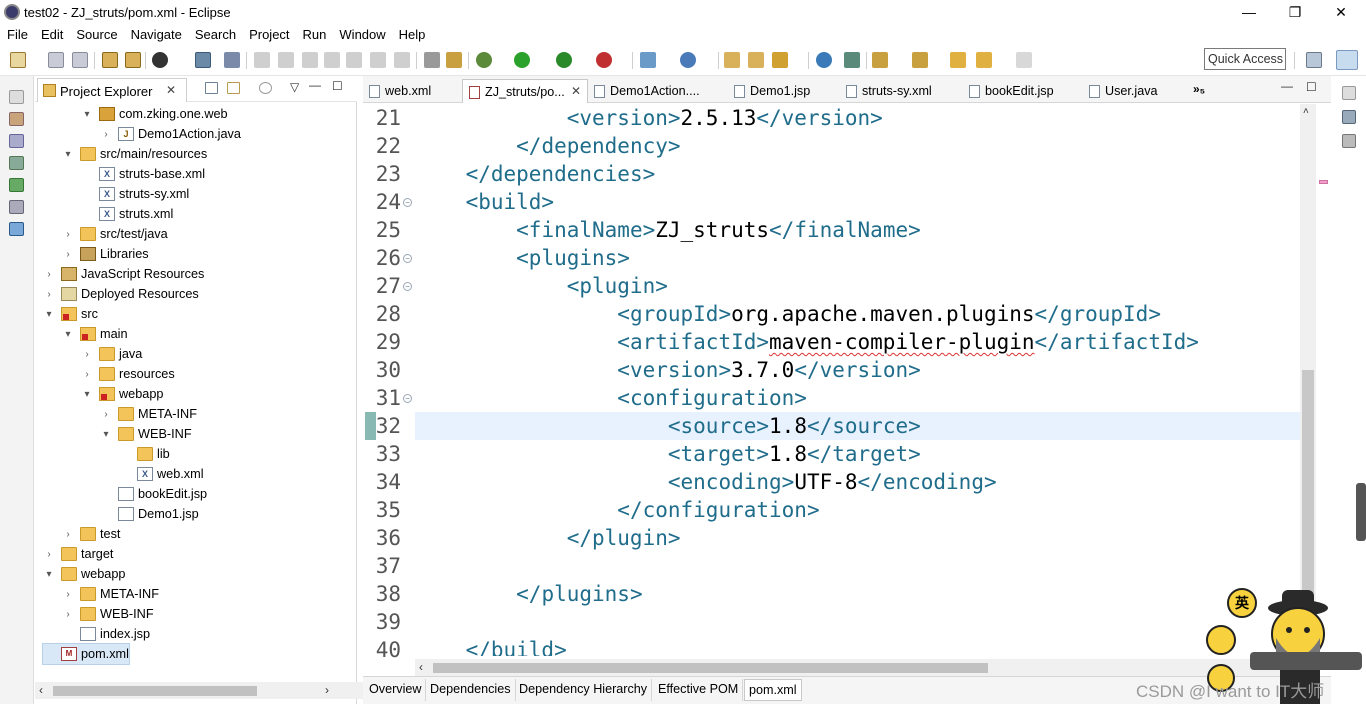  I want to click on save-icon, so click(56, 60).